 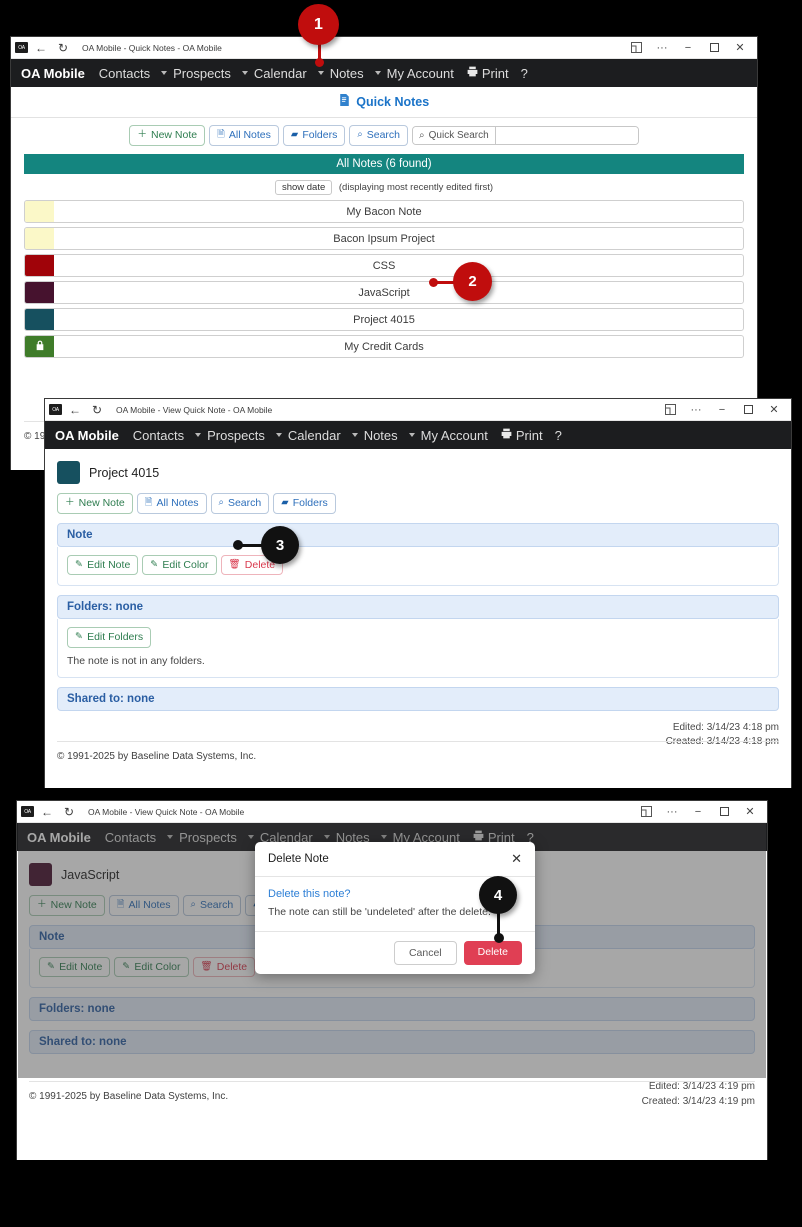 I want to click on edit-note-button: ✎ Edit Note, so click(x=103, y=564).